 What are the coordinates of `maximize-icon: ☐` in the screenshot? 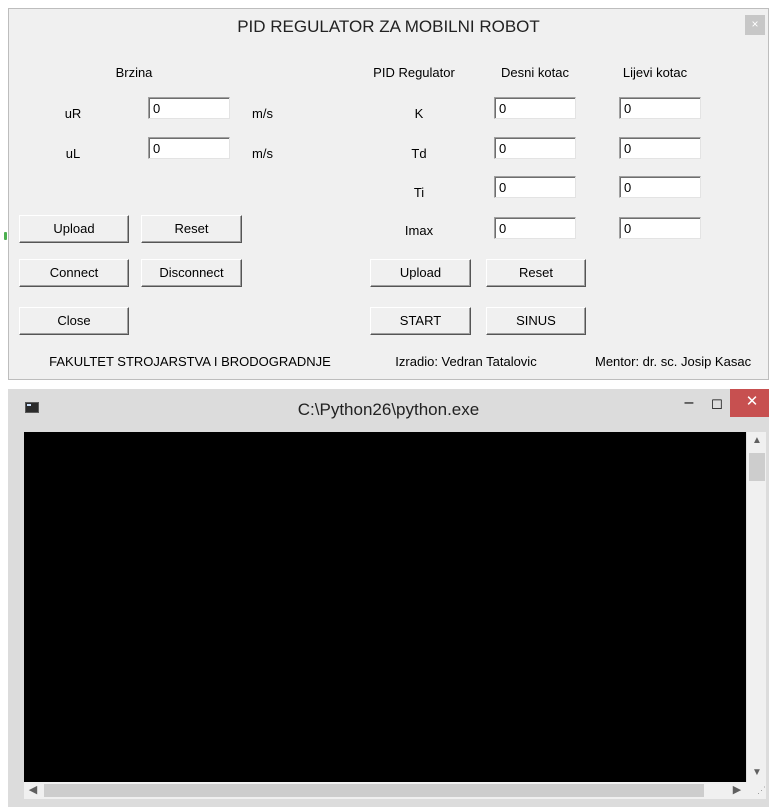 It's located at (717, 406).